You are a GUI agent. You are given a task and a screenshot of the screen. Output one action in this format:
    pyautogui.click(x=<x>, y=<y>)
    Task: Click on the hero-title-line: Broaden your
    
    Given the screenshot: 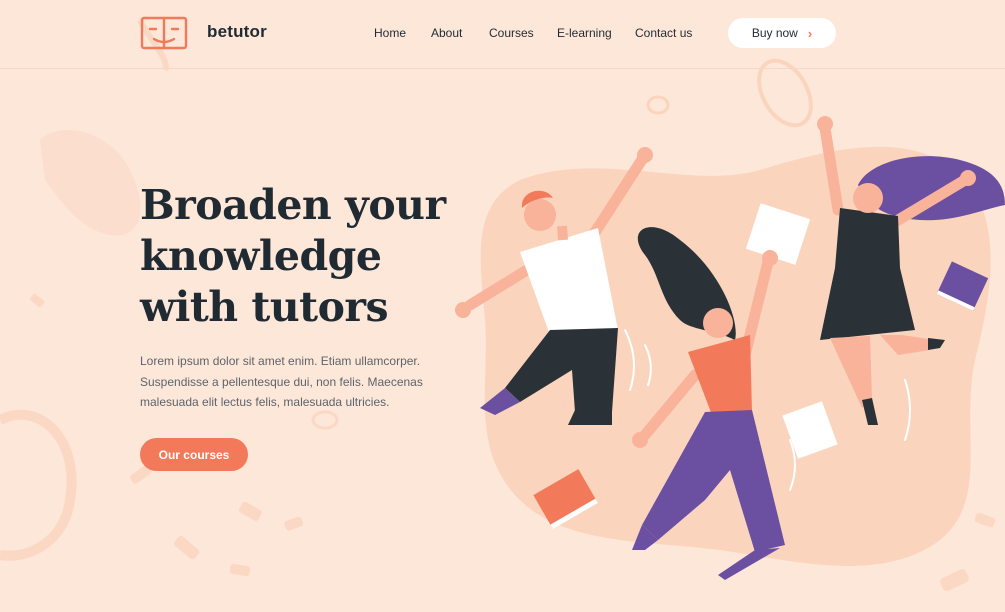 What is the action you would take?
    pyautogui.click(x=293, y=205)
    